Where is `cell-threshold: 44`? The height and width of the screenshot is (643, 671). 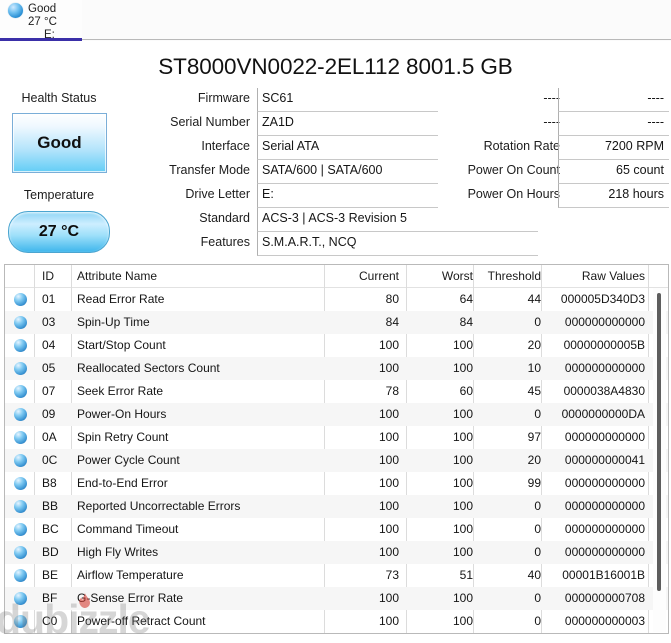 cell-threshold: 44 is located at coordinates (534, 299).